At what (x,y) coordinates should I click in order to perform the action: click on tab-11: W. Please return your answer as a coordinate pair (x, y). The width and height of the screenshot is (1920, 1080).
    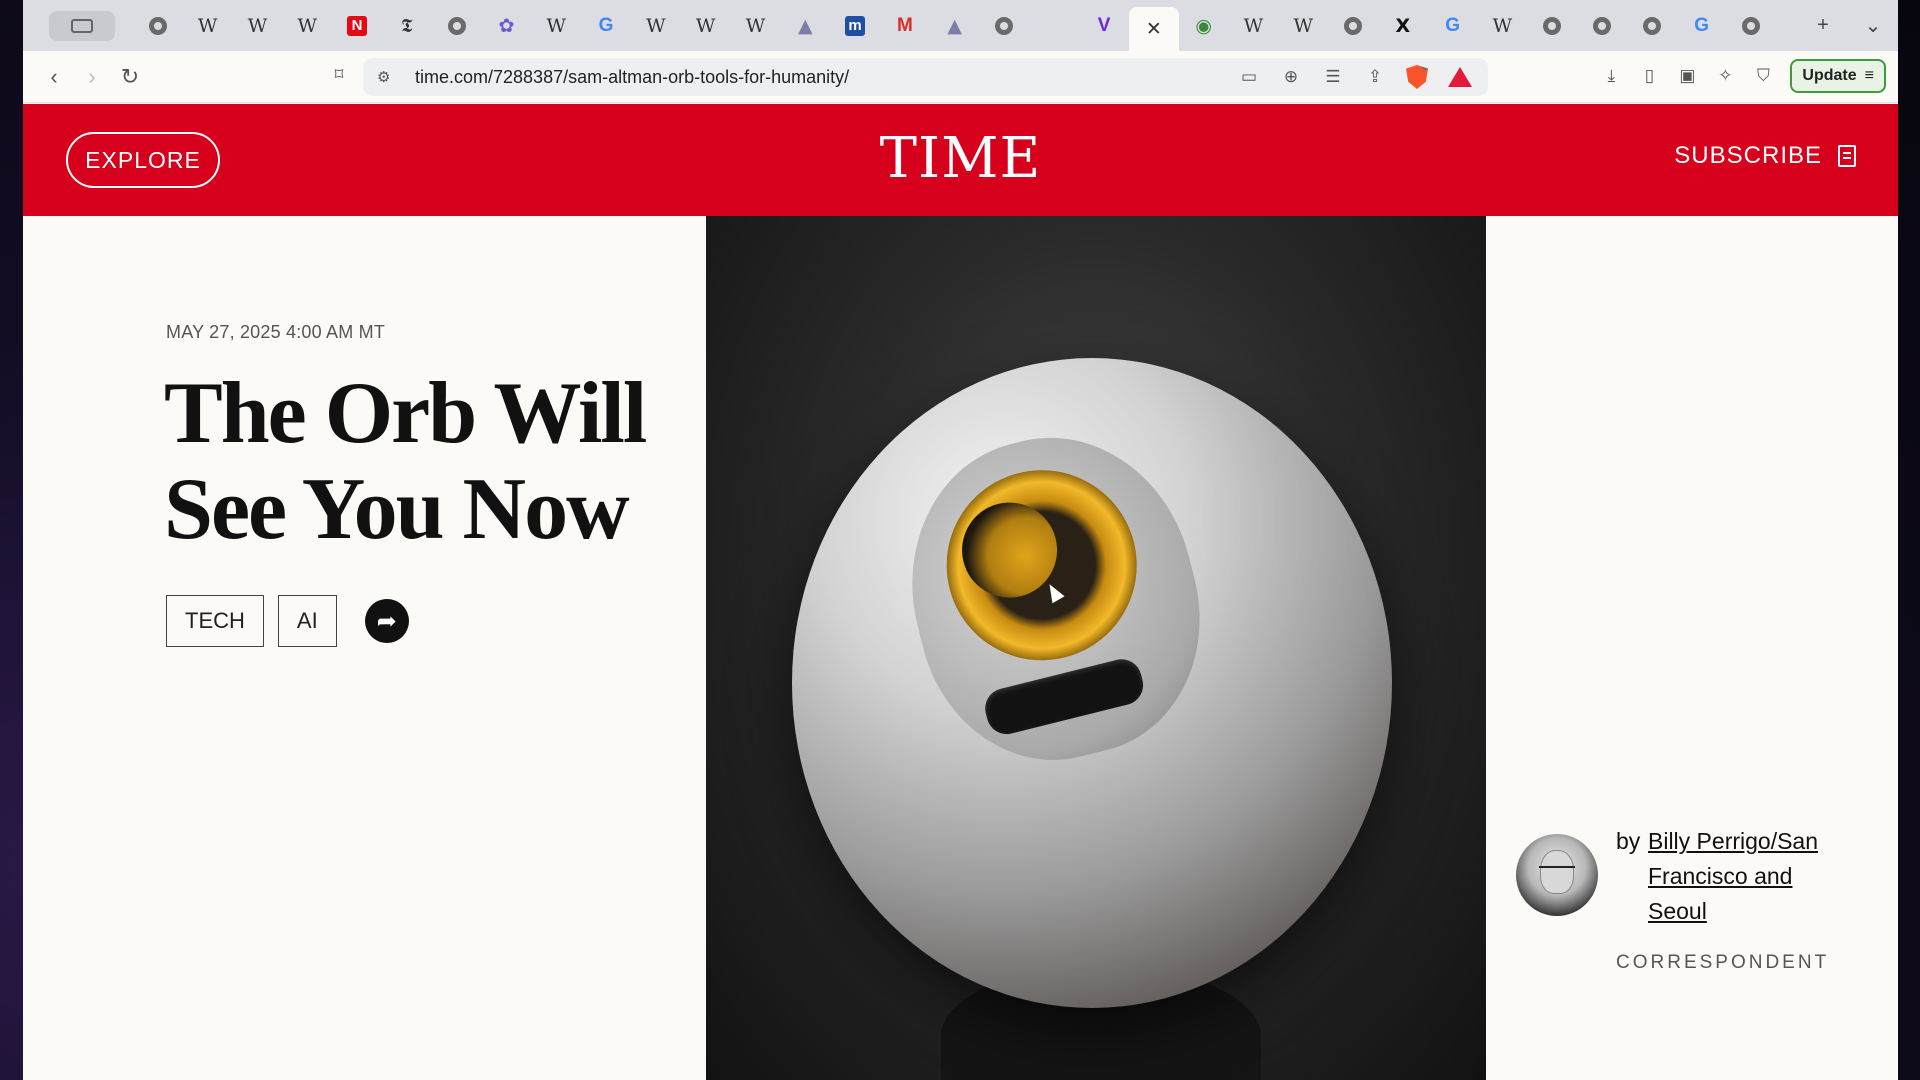
    Looking at the image, I should click on (706, 26).